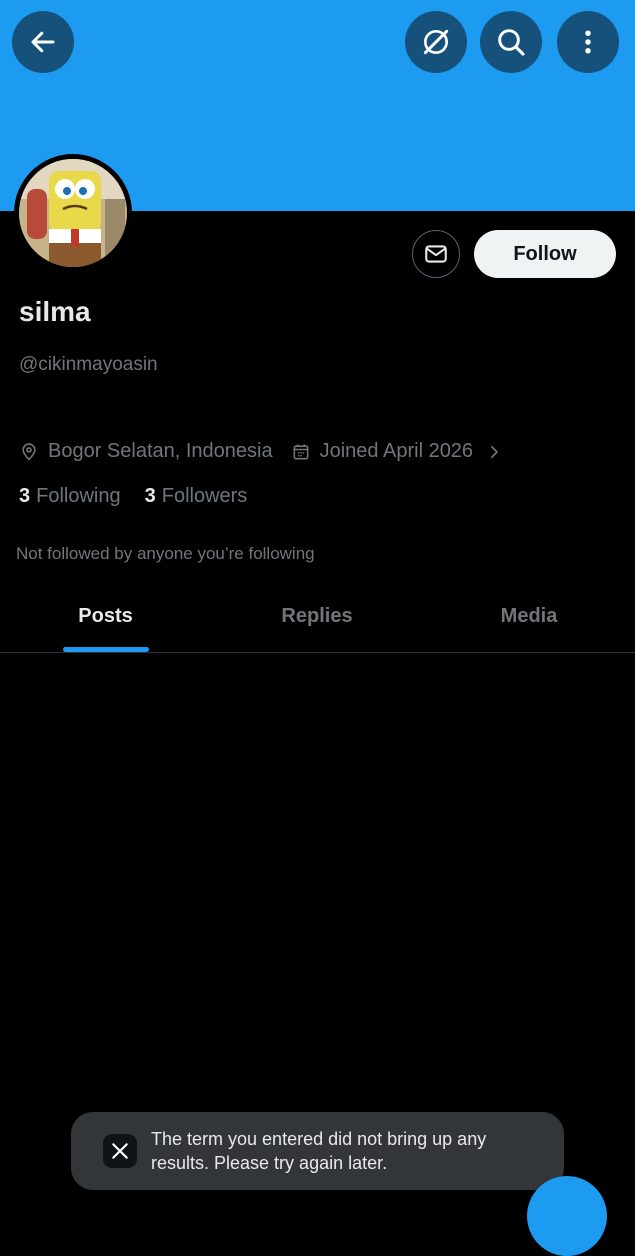  I want to click on display-name: silma, so click(55, 311).